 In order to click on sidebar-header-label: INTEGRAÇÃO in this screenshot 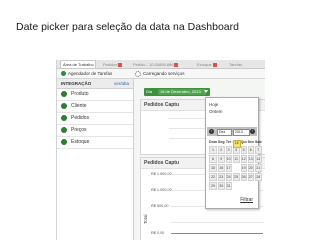, I will do `click(76, 83)`.